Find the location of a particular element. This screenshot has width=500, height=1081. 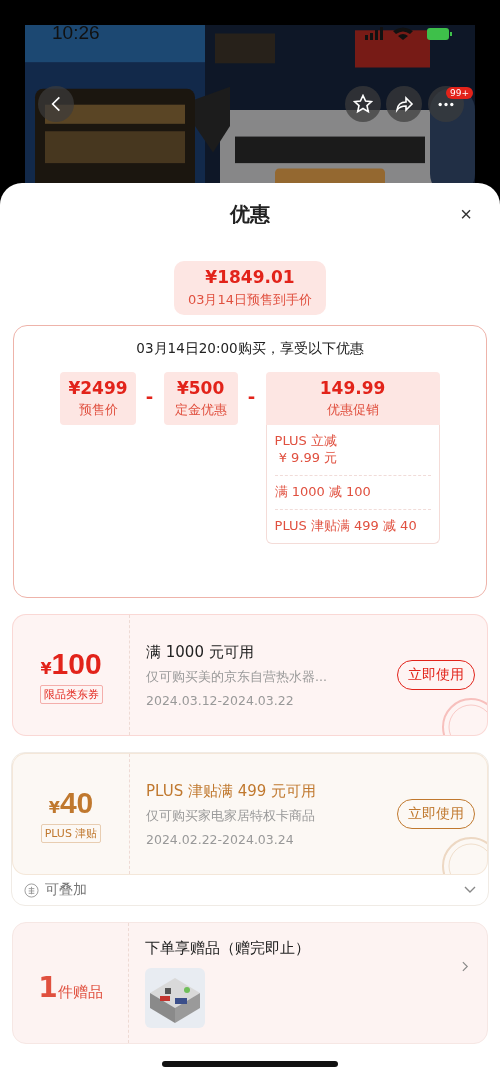

sheet-title: 优惠 is located at coordinates (250, 214).